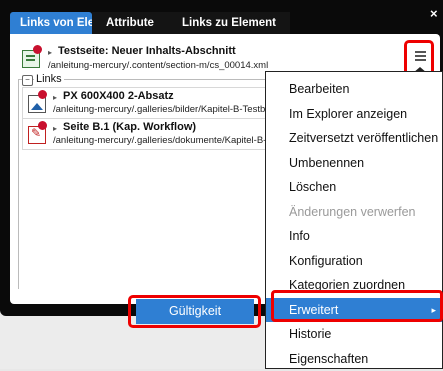 Image resolution: width=443 pixels, height=371 pixels. Describe the element at coordinates (129, 127) in the screenshot. I see `link-title: Seite B.1 (Kap. Workflow)` at that location.